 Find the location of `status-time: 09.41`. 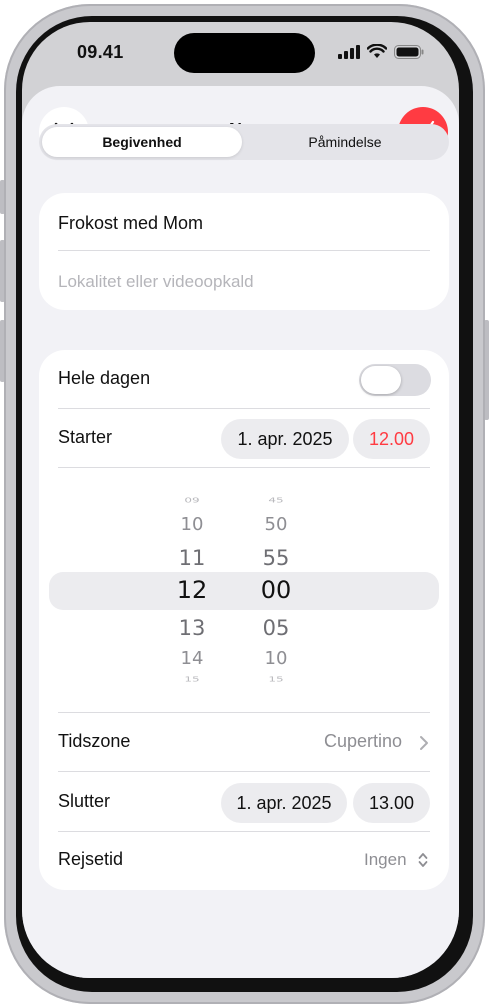

status-time: 09.41 is located at coordinates (100, 52).